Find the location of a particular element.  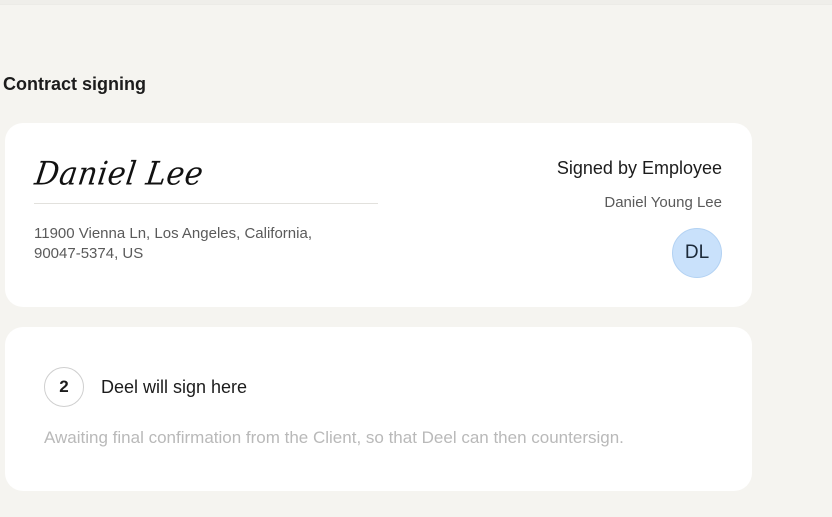

signature-underline is located at coordinates (206, 203).